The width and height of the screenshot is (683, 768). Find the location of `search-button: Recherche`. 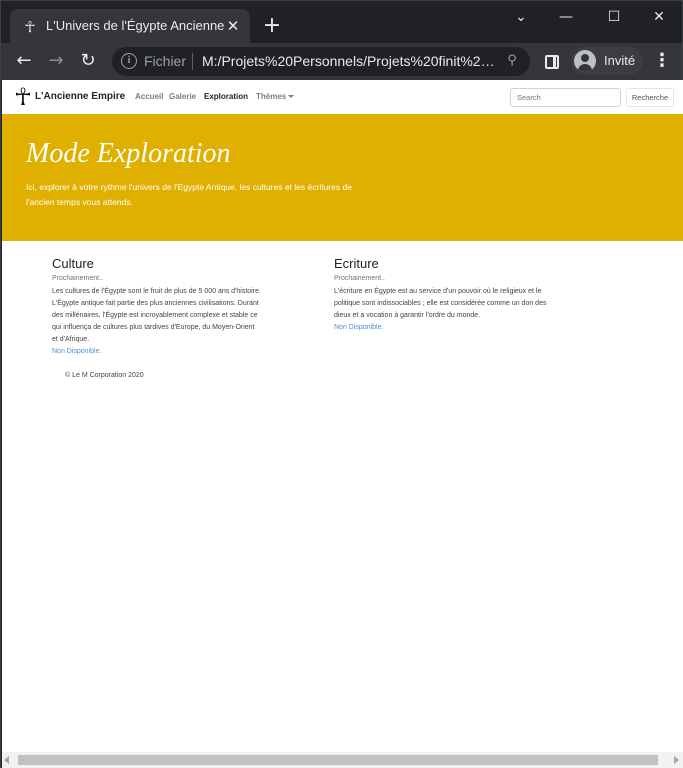

search-button: Recherche is located at coordinates (650, 97).